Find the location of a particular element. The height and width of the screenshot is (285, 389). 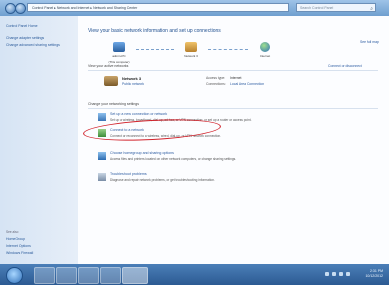

network-node: Network 3 is located at coordinates (191, 50).